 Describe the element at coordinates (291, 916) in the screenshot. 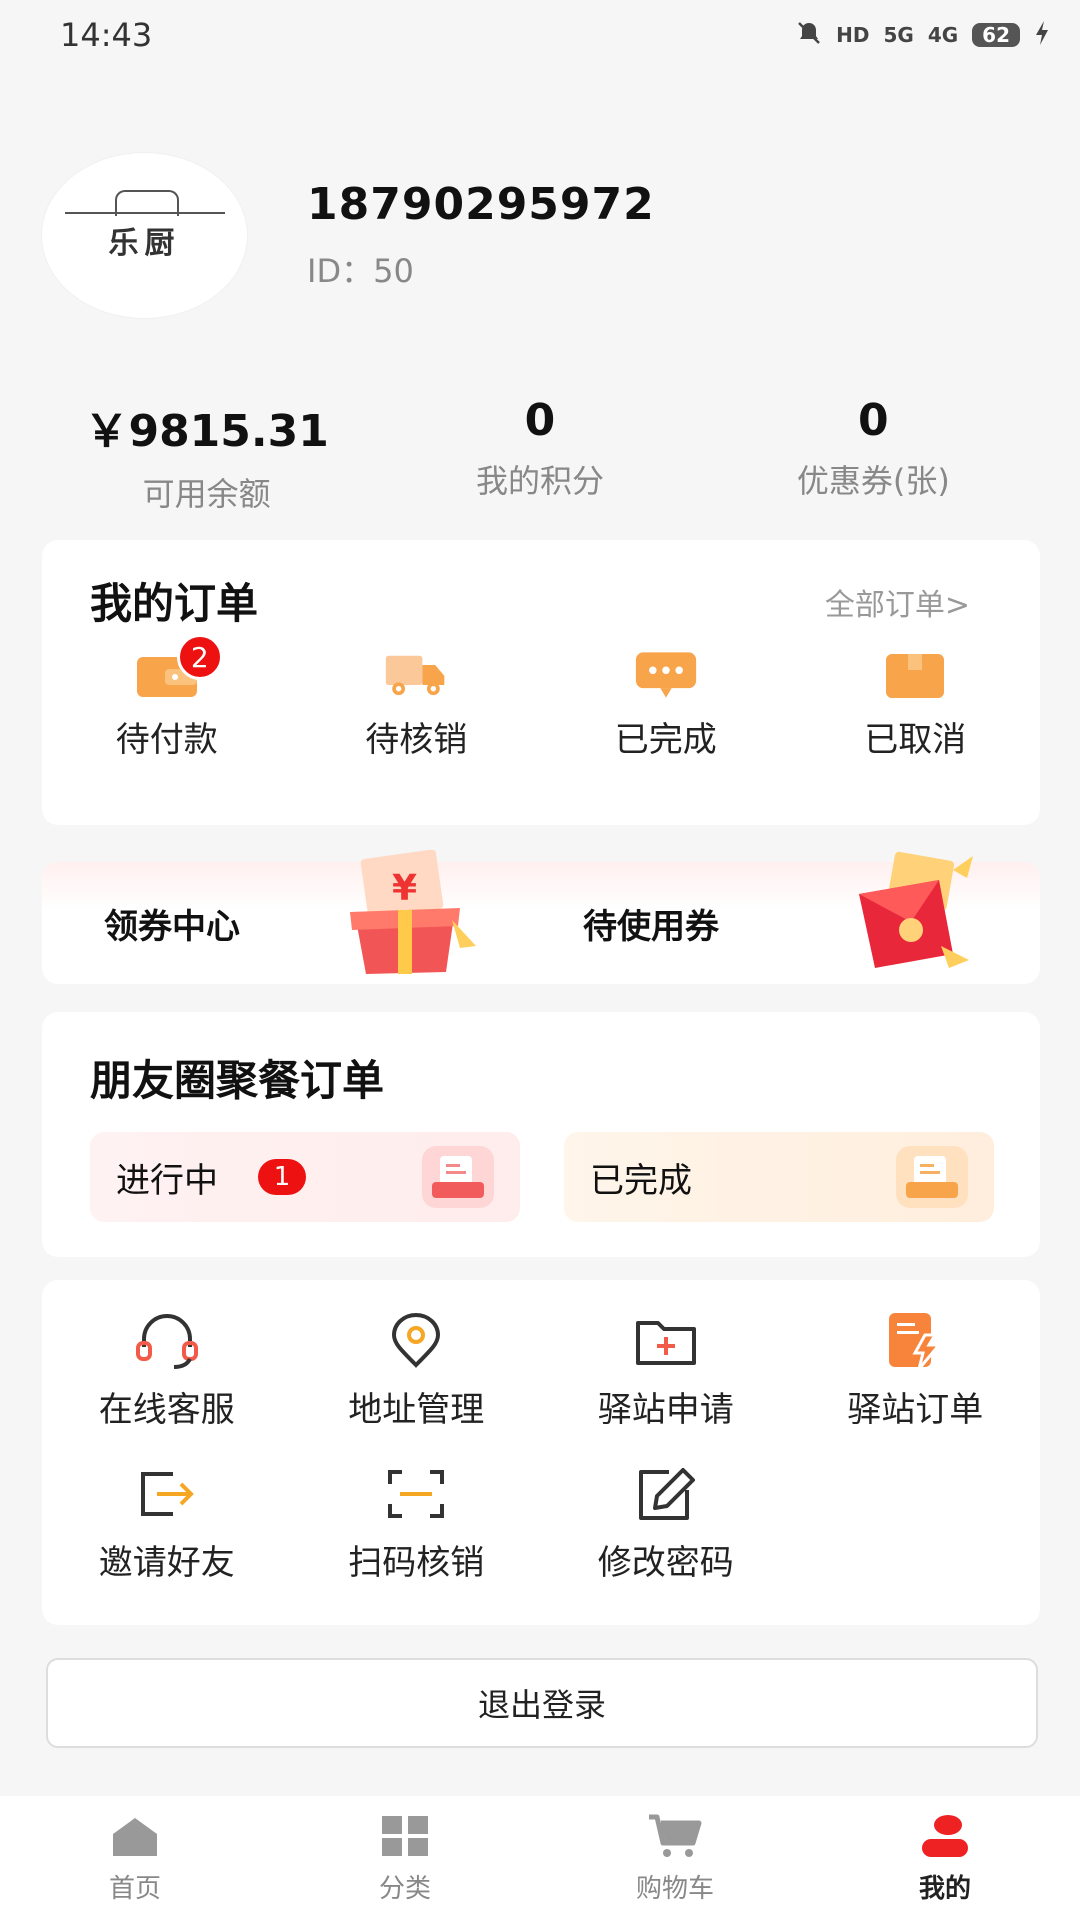

I see `coupon-center: 领券中心 ¥` at that location.